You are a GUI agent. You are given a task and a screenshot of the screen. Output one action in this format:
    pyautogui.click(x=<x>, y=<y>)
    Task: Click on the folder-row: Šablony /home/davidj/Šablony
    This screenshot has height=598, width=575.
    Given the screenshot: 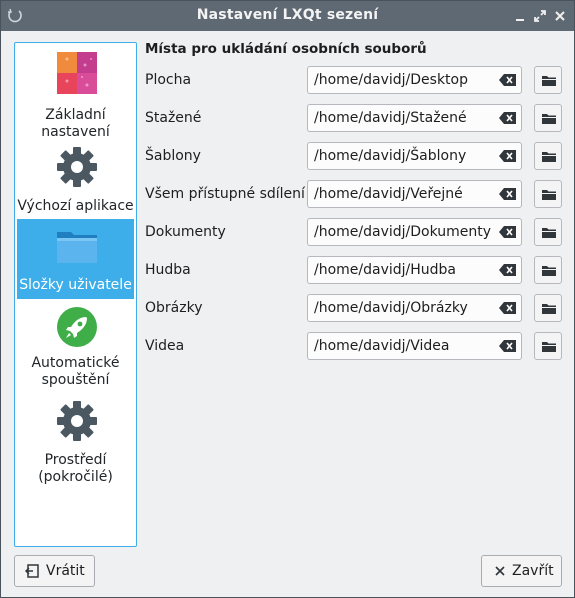 What is the action you would take?
    pyautogui.click(x=355, y=157)
    